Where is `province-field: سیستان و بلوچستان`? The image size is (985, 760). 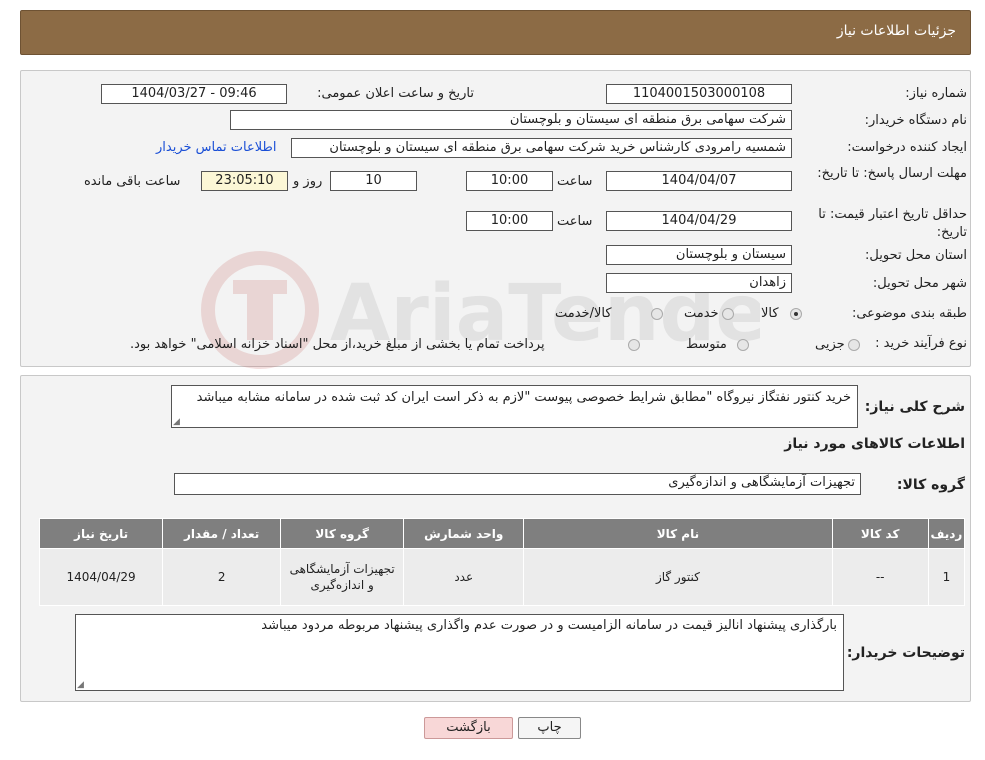 province-field: سیستان و بلوچستان is located at coordinates (699, 255).